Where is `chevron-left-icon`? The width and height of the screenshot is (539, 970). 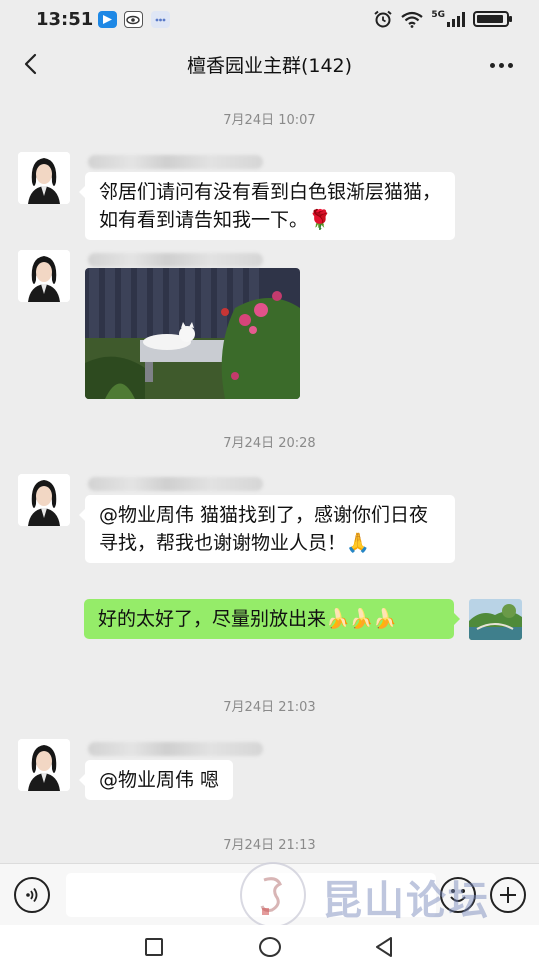 chevron-left-icon is located at coordinates (30, 64).